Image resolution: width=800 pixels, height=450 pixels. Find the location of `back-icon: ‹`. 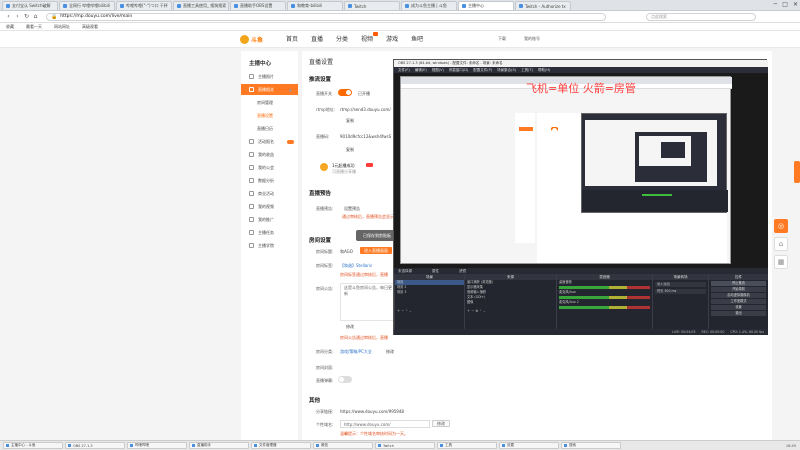

back-icon: ‹ is located at coordinates (8, 16).